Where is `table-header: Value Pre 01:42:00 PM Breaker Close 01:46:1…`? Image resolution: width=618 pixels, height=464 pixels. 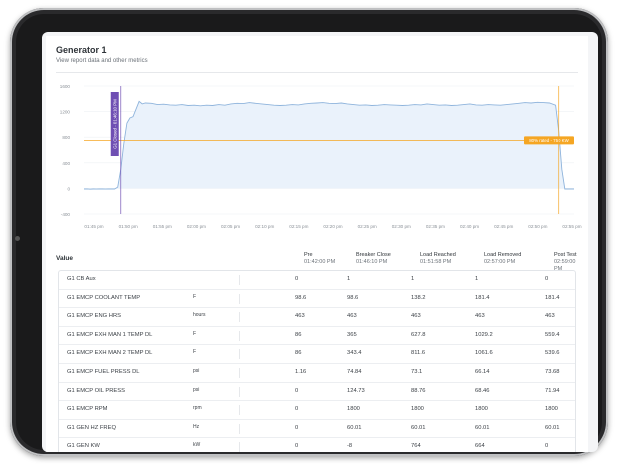
table-header: Value Pre 01:42:00 PM Breaker Close 01:46:1… is located at coordinates (317, 260).